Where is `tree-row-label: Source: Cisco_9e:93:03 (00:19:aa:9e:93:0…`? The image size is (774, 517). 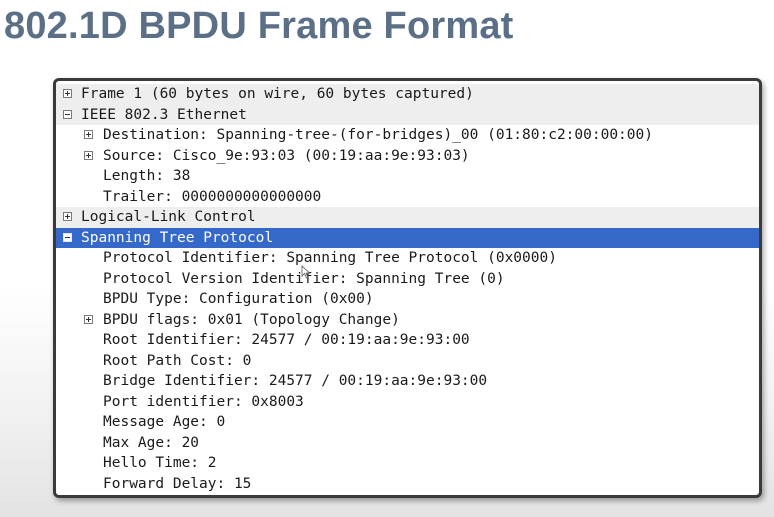
tree-row-label: Source: Cisco_9e:93:03 (00:19:aa:9e:93:0… is located at coordinates (286, 155).